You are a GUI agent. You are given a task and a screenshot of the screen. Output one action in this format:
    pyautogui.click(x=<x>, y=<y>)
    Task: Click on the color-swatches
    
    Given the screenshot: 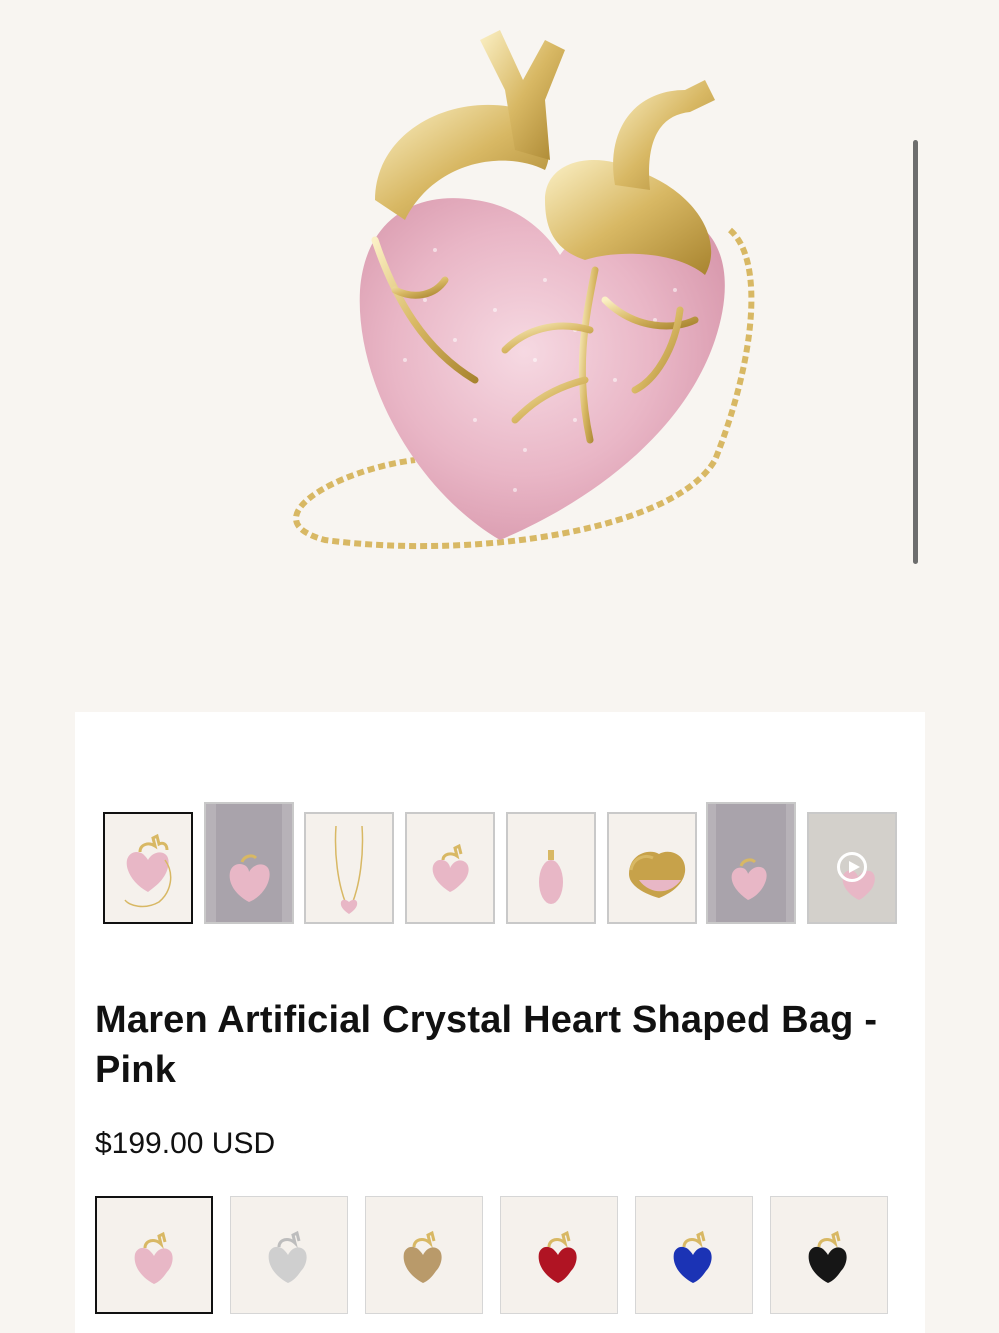 What is the action you would take?
    pyautogui.click(x=495, y=1256)
    